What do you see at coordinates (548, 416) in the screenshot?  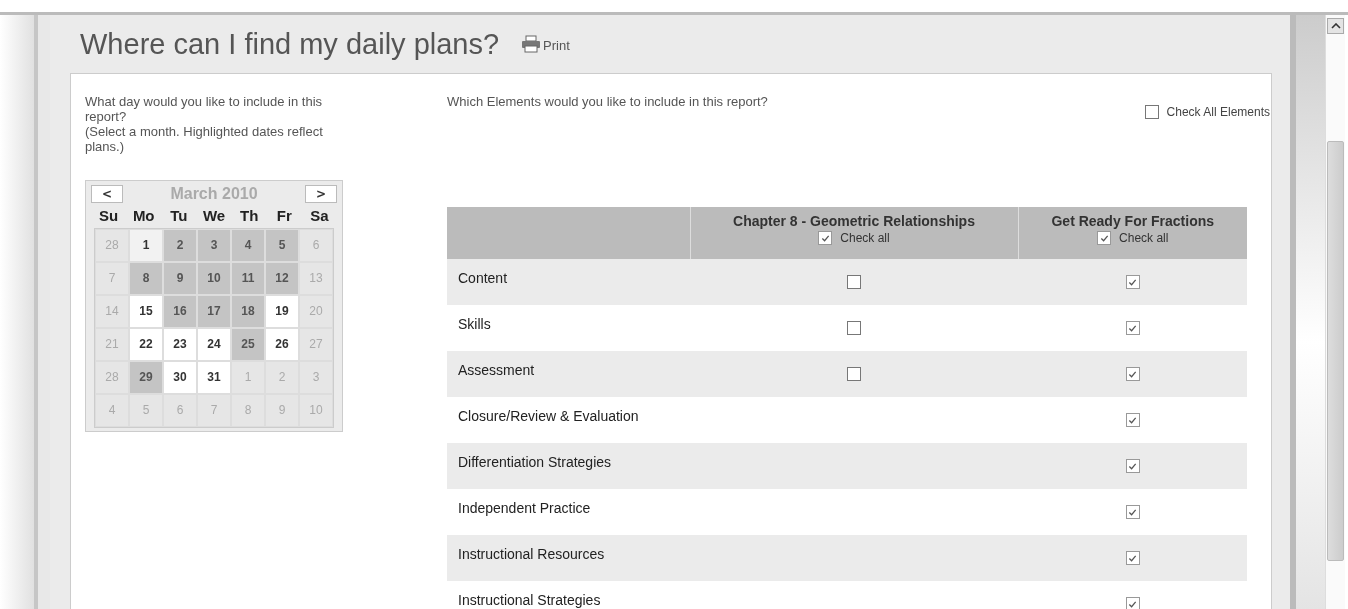 I see `row-label: Closure/Review & Evaluation` at bounding box center [548, 416].